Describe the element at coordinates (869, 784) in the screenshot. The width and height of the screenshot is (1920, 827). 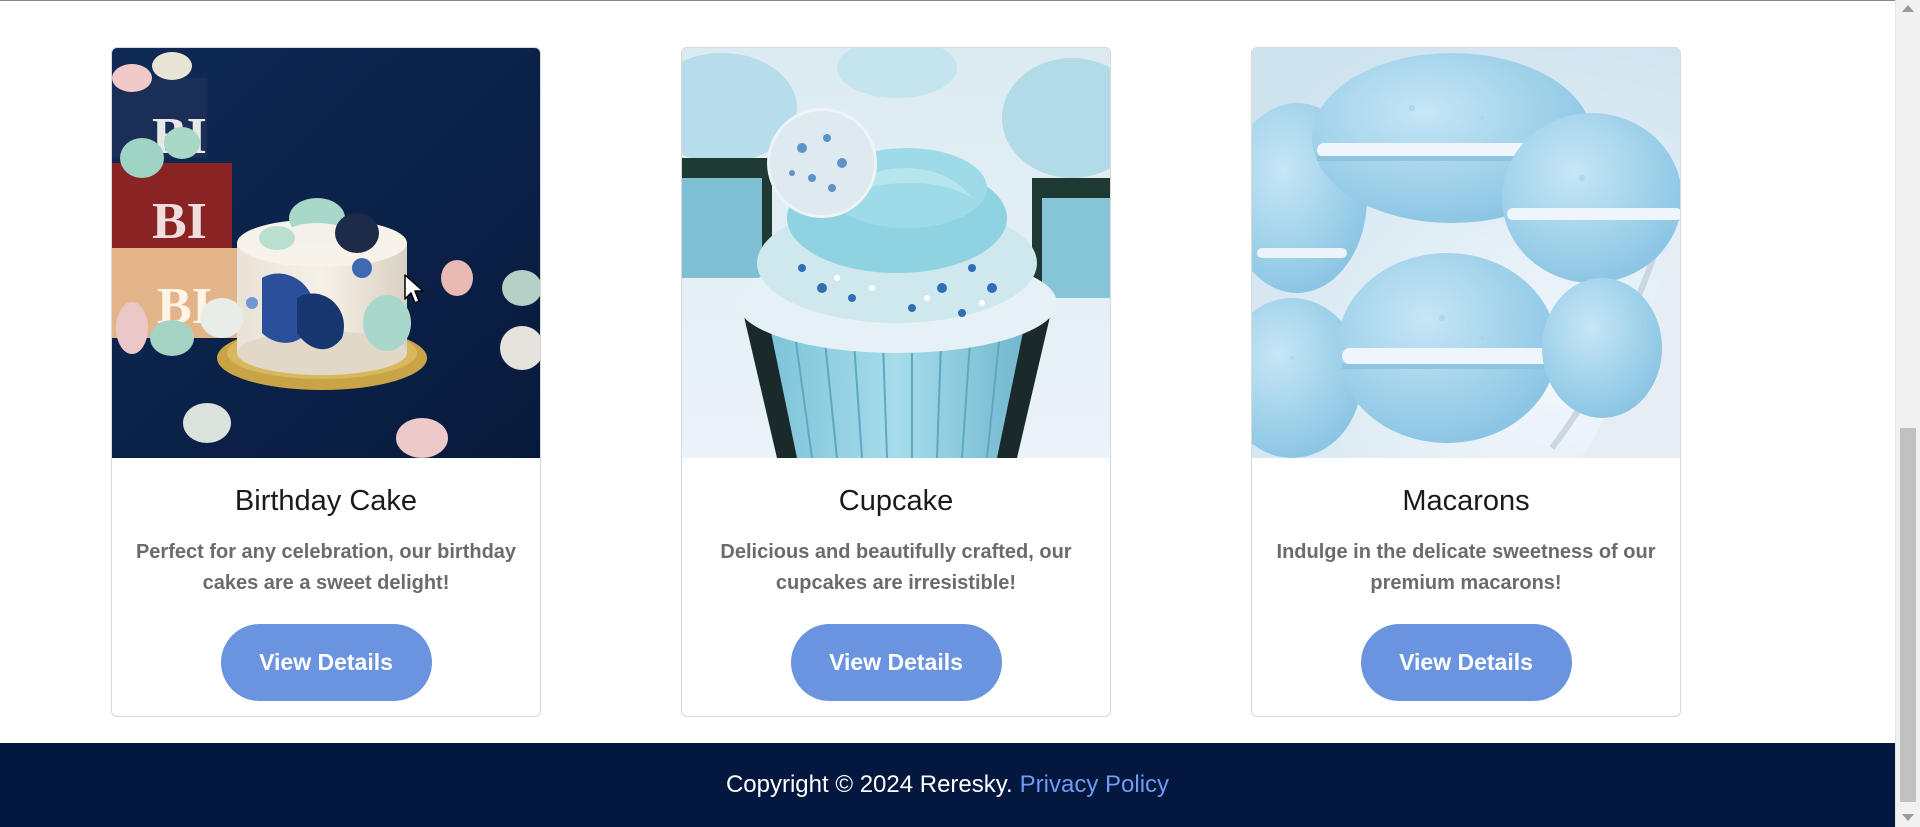
I see `copyright-text: Copyright © 2024 Reresky.` at that location.